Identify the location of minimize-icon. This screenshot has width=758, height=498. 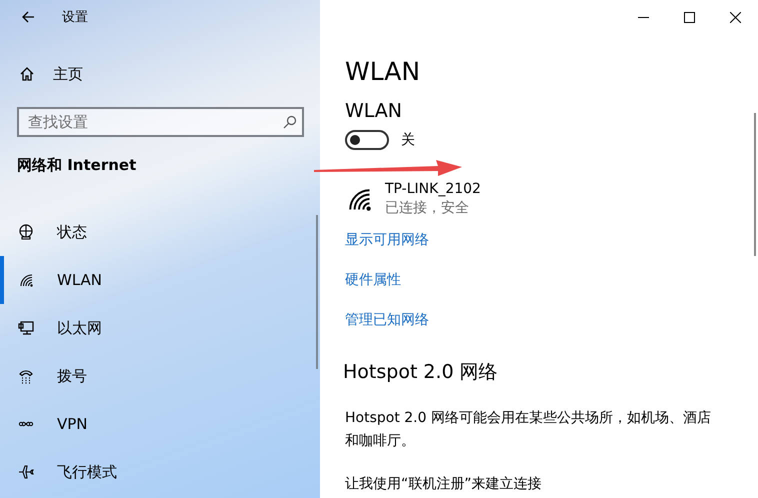
(643, 17).